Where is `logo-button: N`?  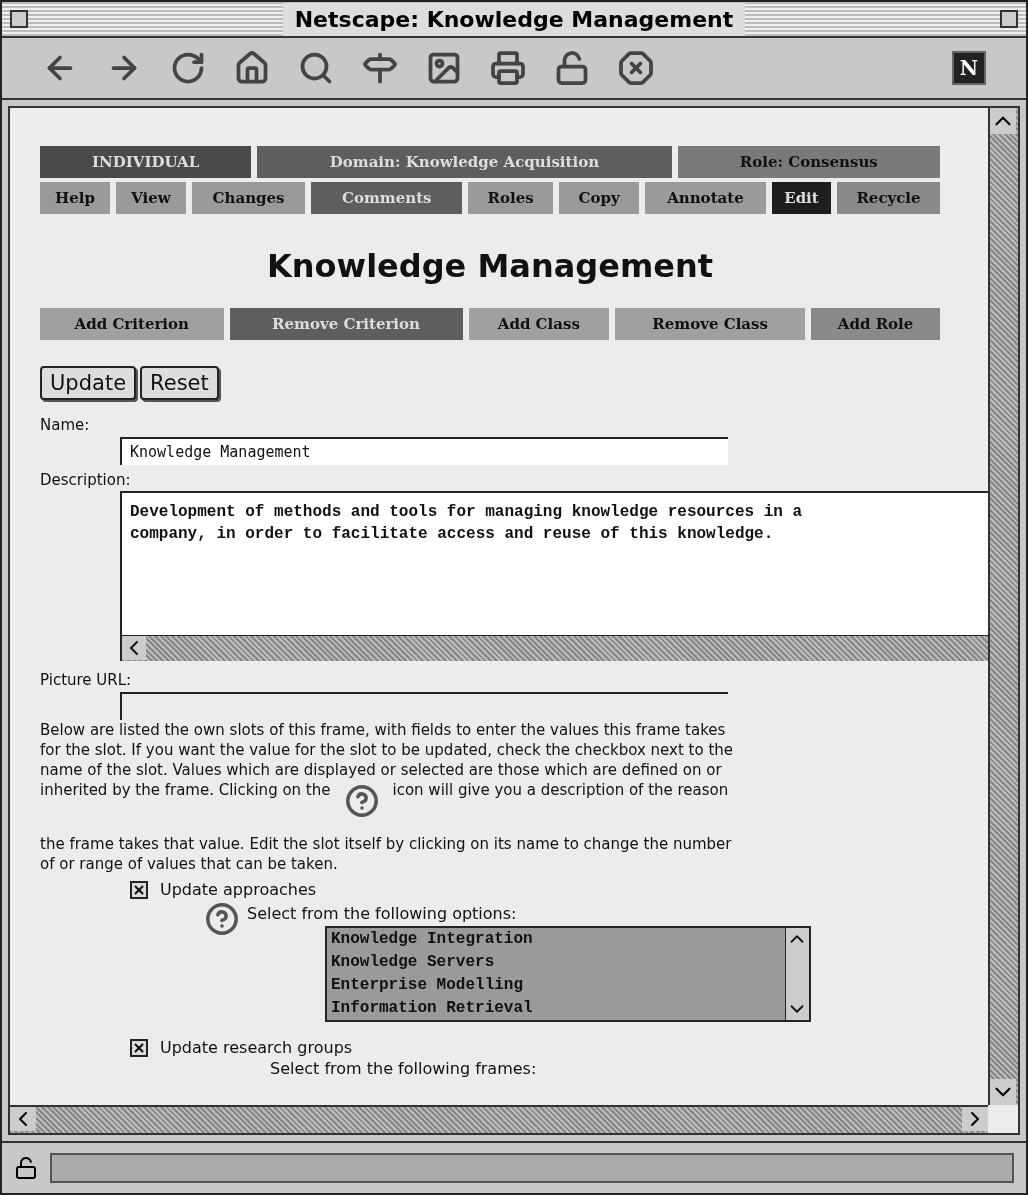 logo-button: N is located at coordinates (969, 68).